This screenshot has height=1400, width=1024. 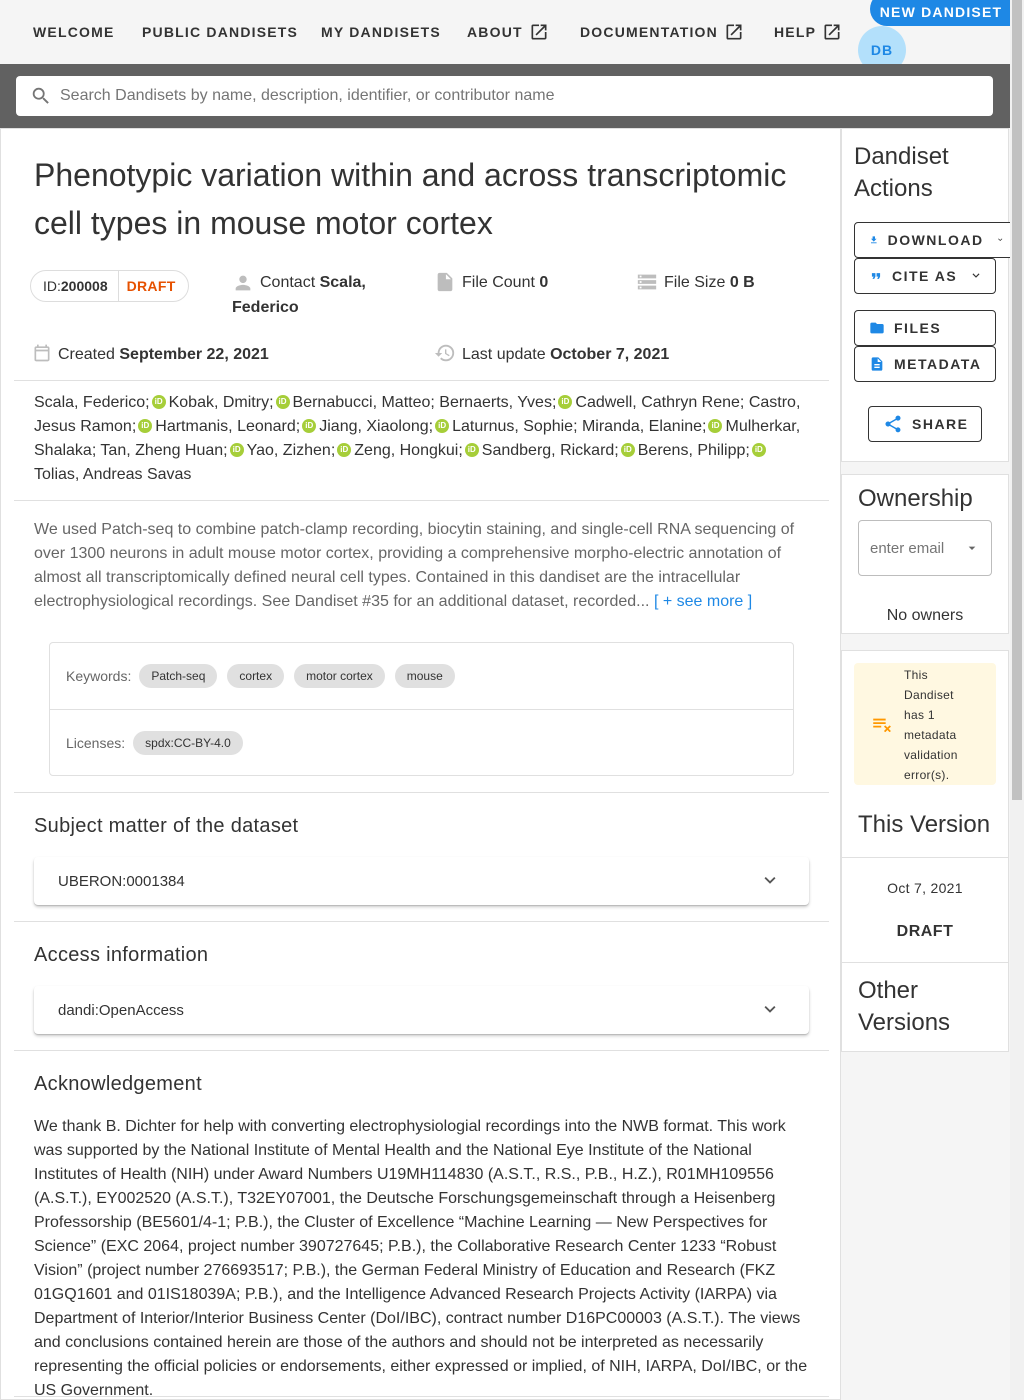 I want to click on folder-icon, so click(x=877, y=328).